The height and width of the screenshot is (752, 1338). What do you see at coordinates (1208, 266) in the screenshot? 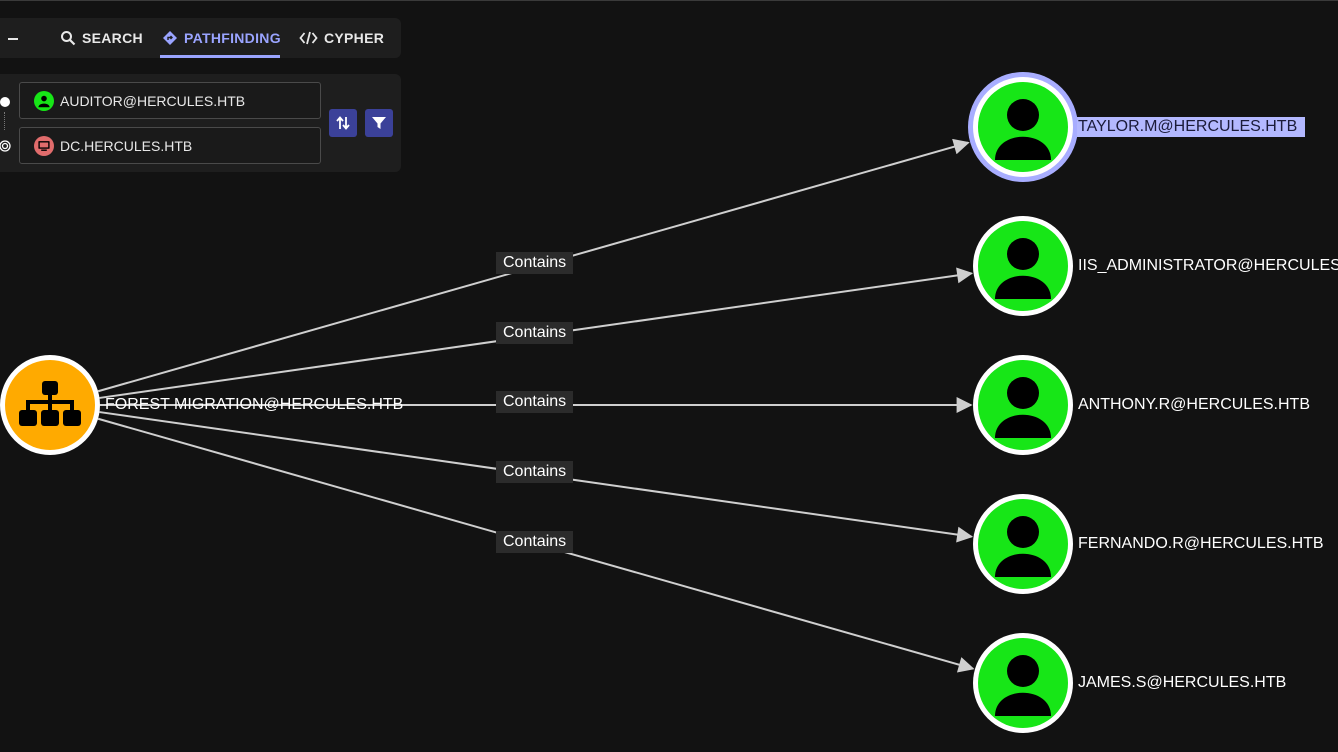
I see `user-node-label-iis-administrator: IIS_ADMINISTRATOR@HERCULES.` at bounding box center [1208, 266].